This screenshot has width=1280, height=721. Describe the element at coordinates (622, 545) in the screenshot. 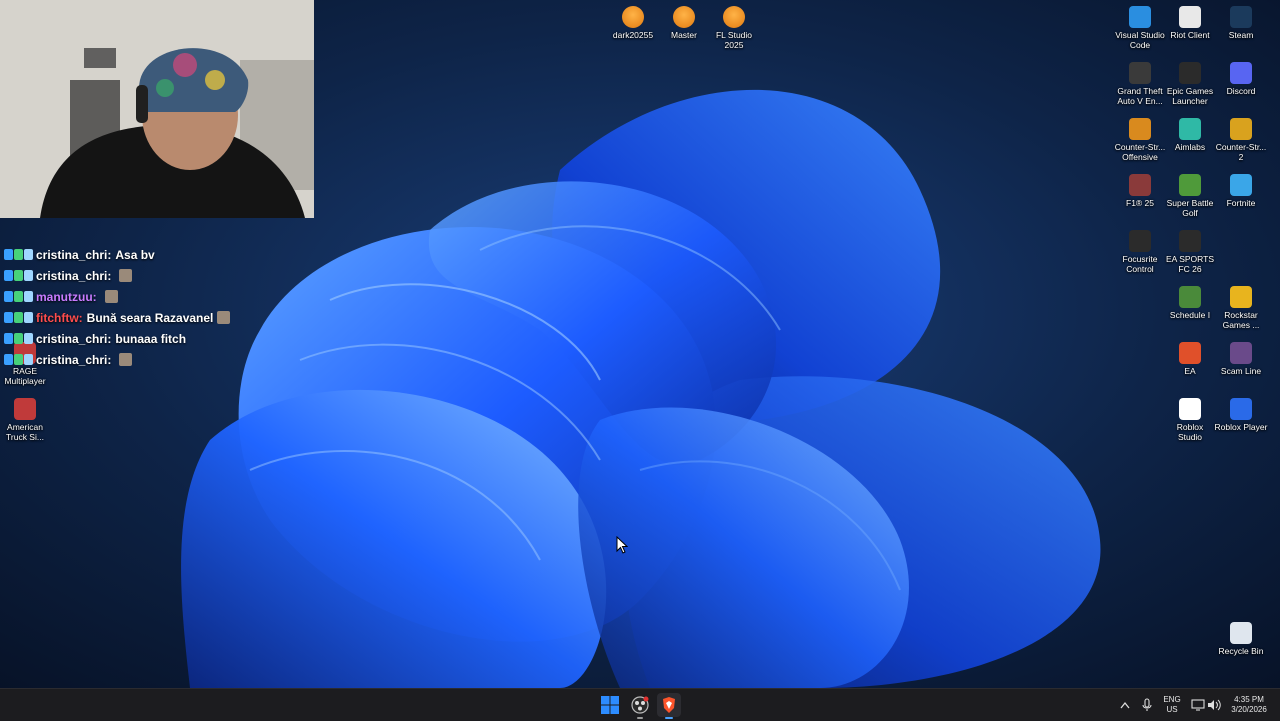

I see `mouse-cursor-icon` at that location.